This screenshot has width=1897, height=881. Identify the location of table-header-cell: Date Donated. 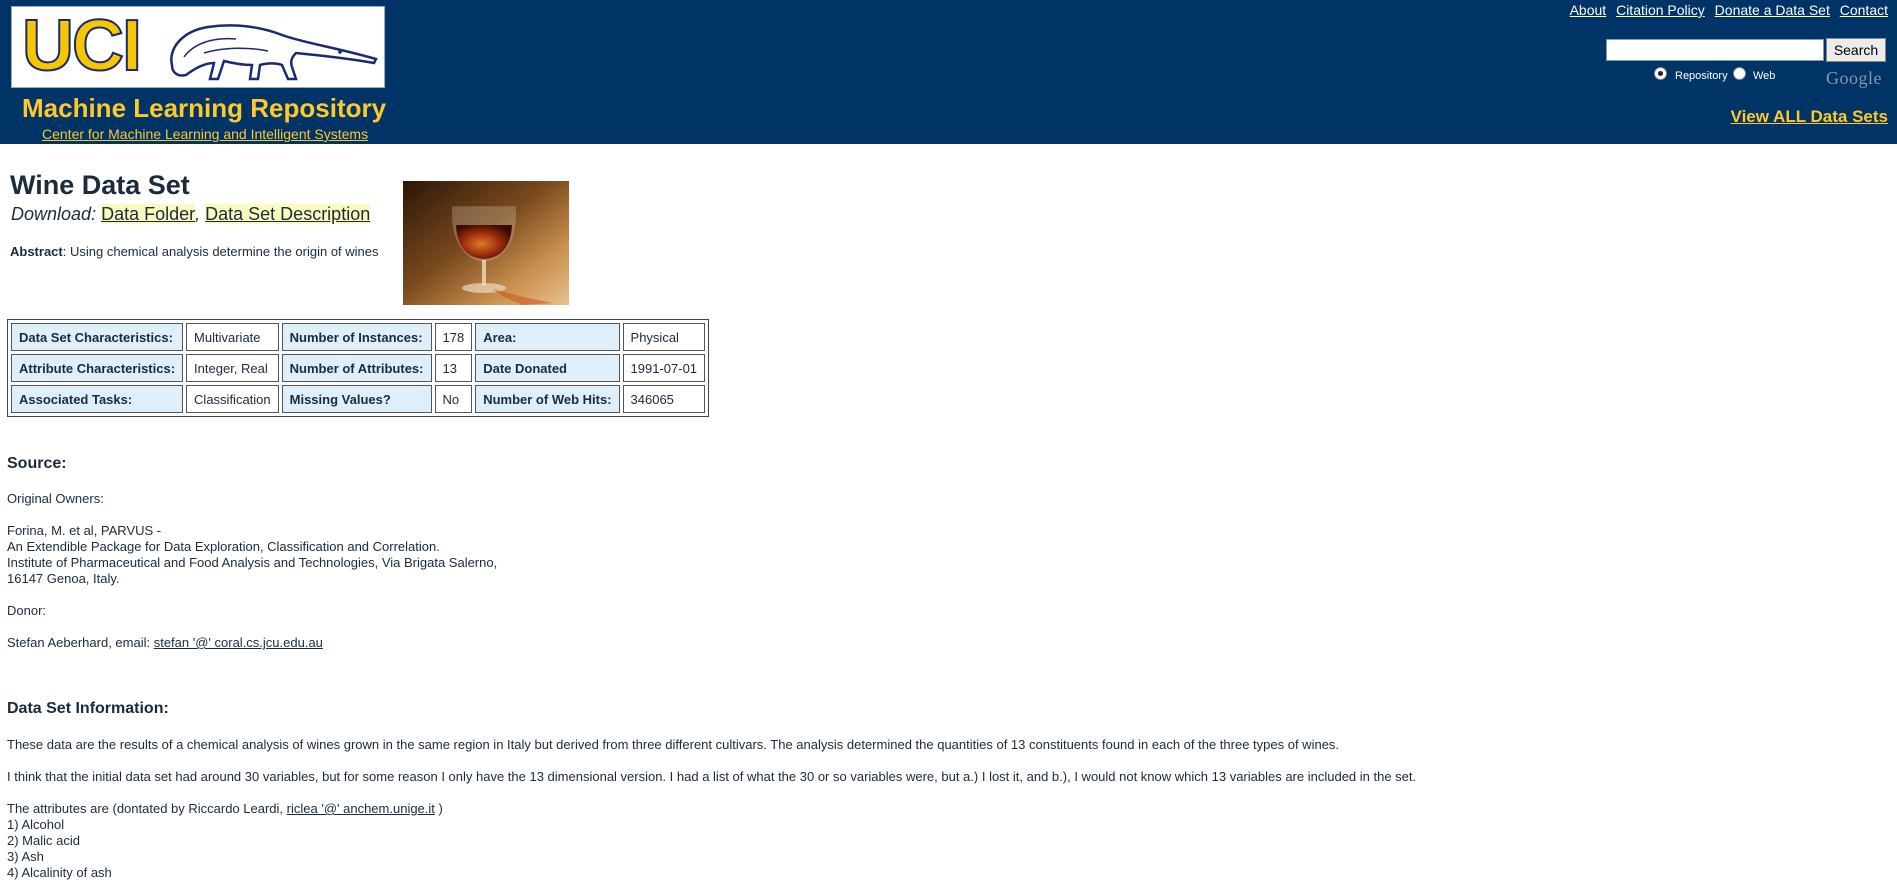
(547, 368).